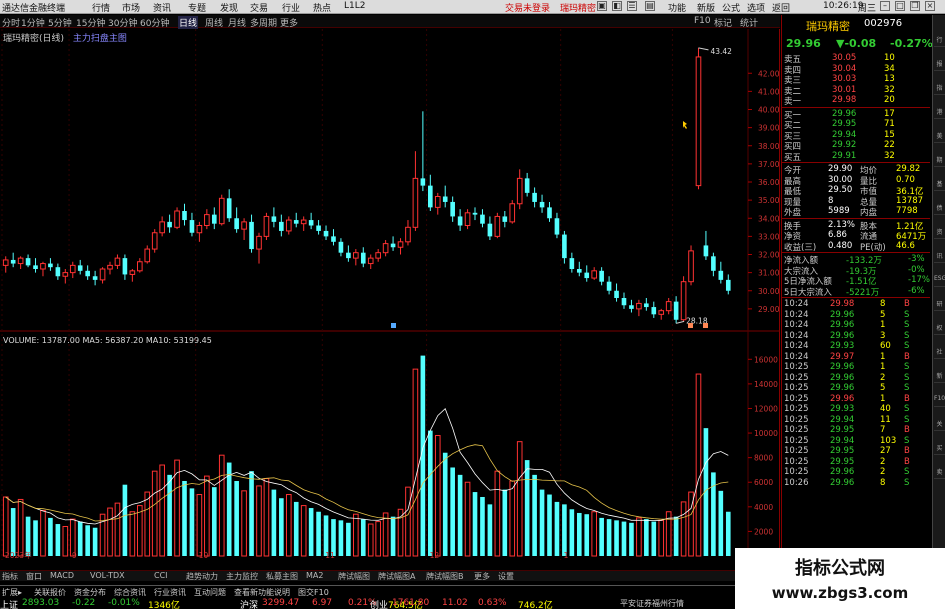  Describe the element at coordinates (857, 70) in the screenshot. I see `ask-row: 卖四 30.04 34` at that location.